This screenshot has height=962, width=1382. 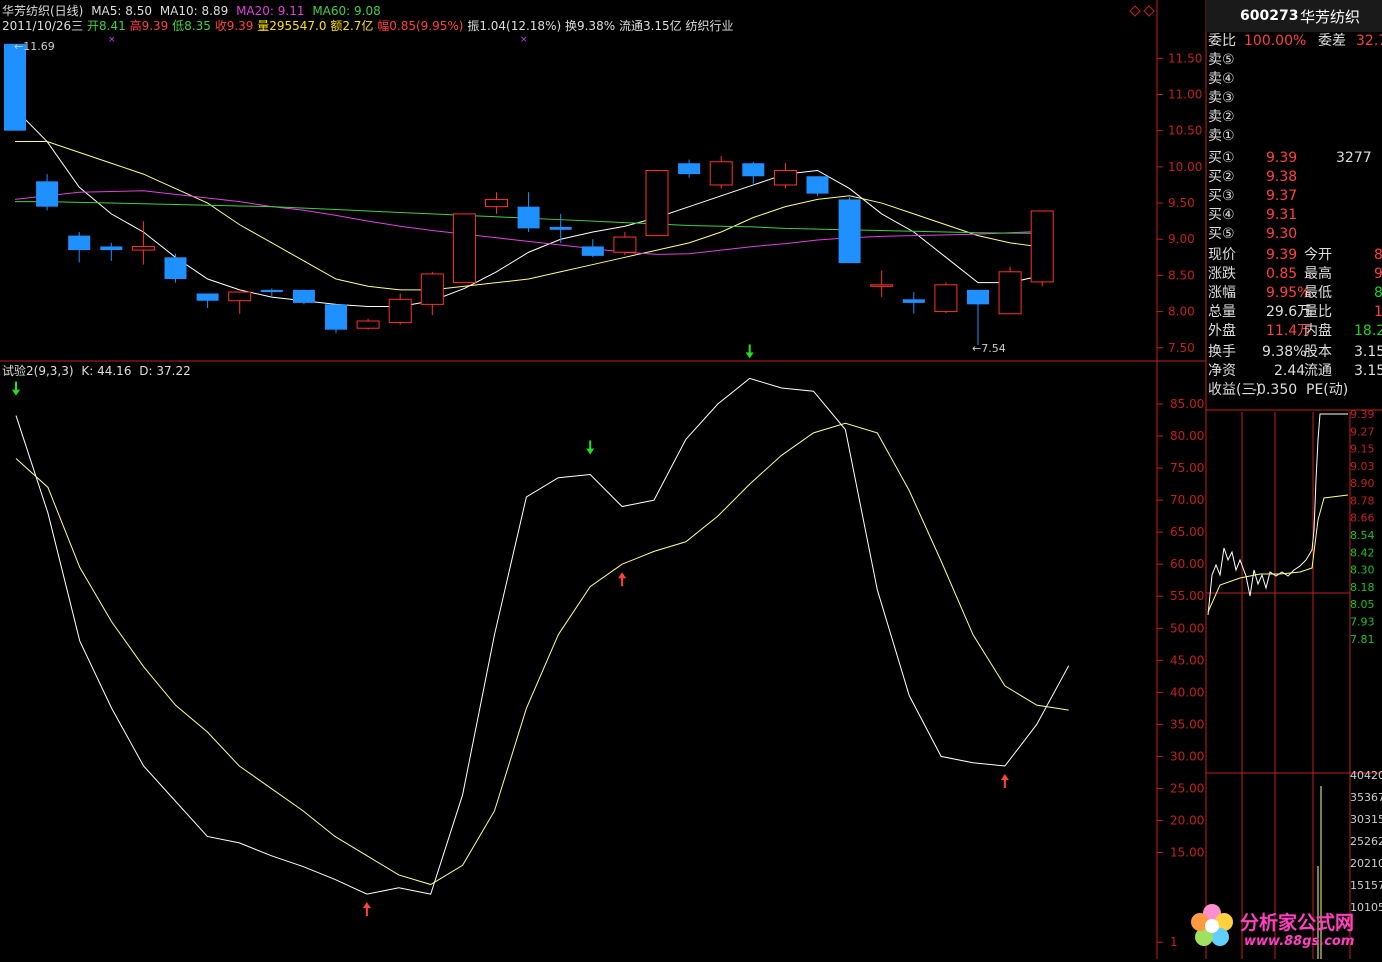 I want to click on ma5-label: MA5: 8.50, so click(x=121, y=11).